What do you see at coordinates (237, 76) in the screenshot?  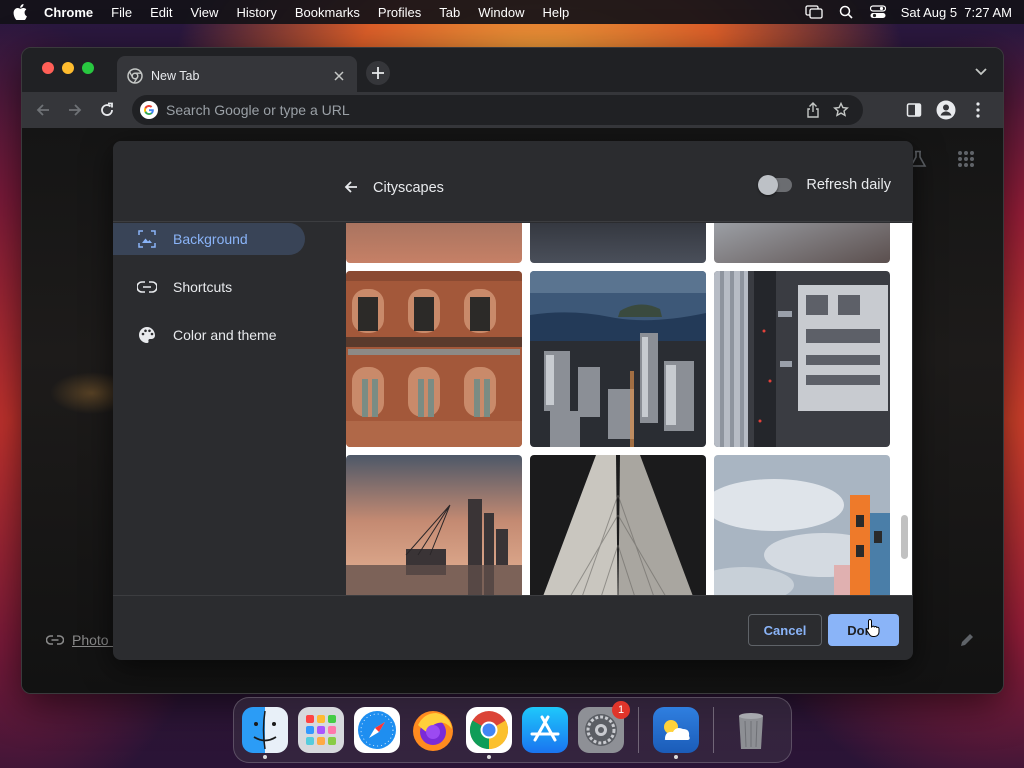 I see `tab-new-tab: New Tab` at bounding box center [237, 76].